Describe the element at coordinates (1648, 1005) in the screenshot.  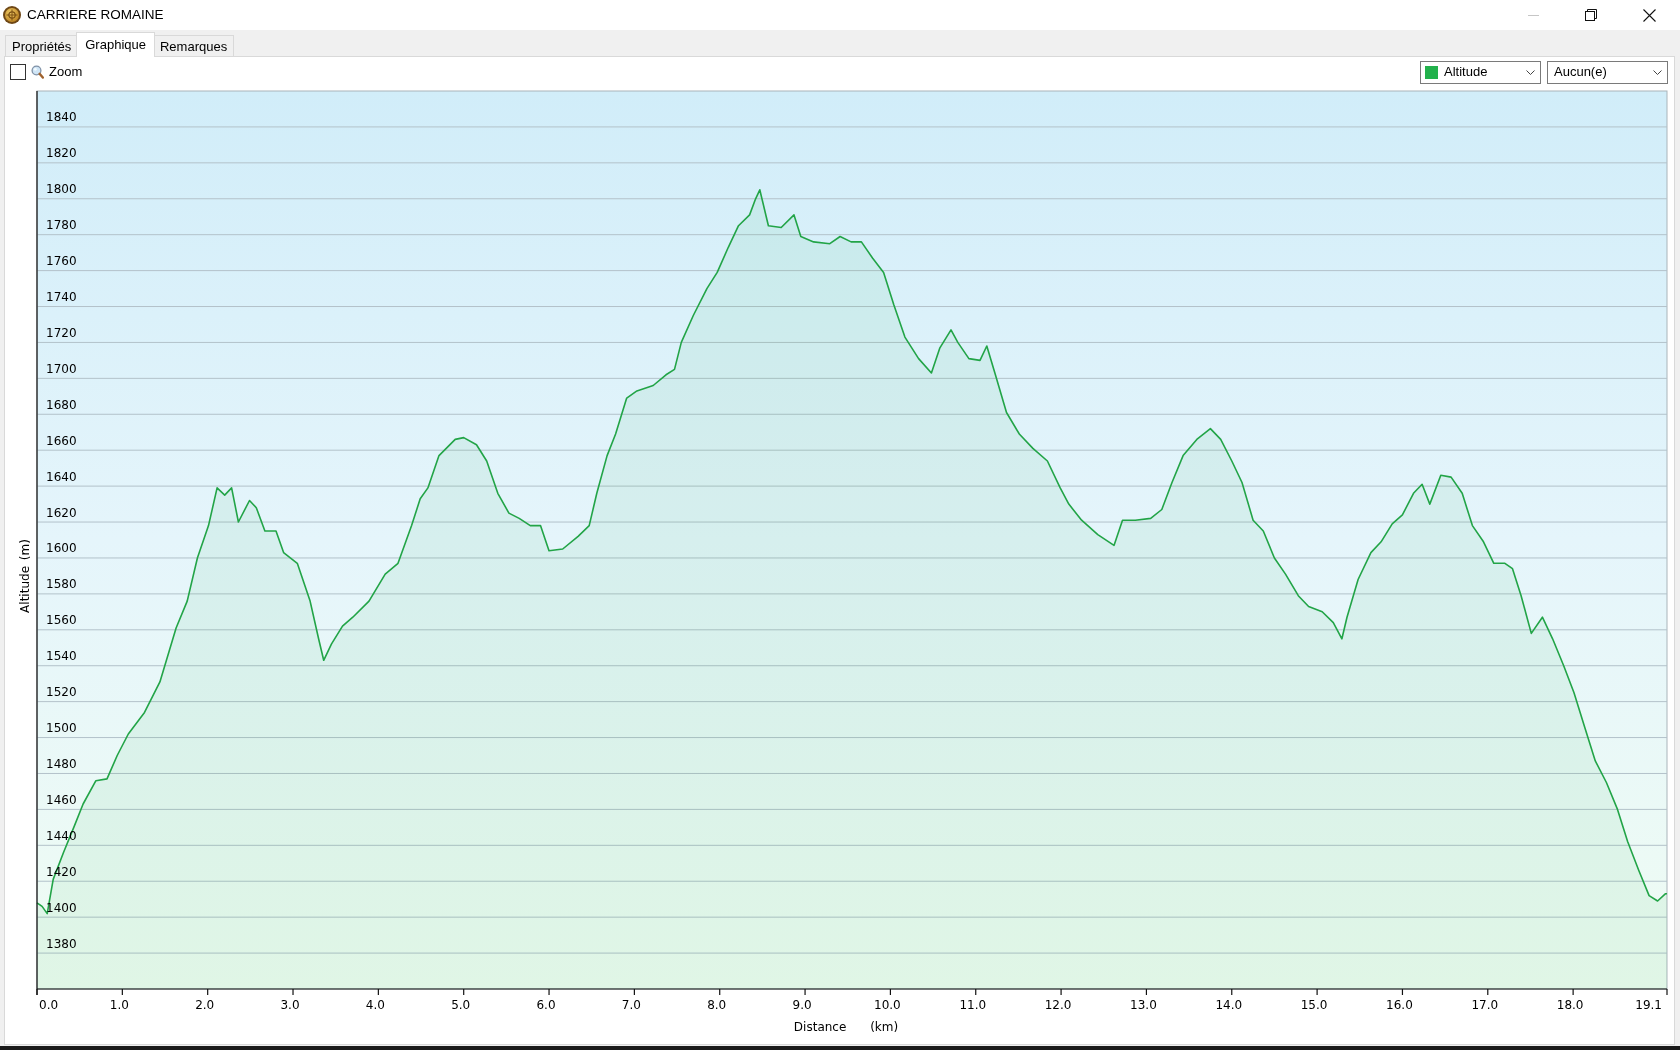
I see `x-tick-label: 19.1` at that location.